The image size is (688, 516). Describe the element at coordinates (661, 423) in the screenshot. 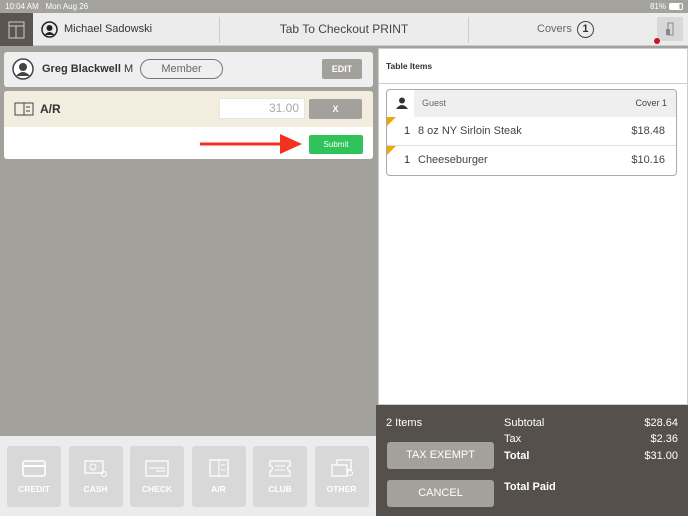

I see `subtotal-value: $28.64` at that location.